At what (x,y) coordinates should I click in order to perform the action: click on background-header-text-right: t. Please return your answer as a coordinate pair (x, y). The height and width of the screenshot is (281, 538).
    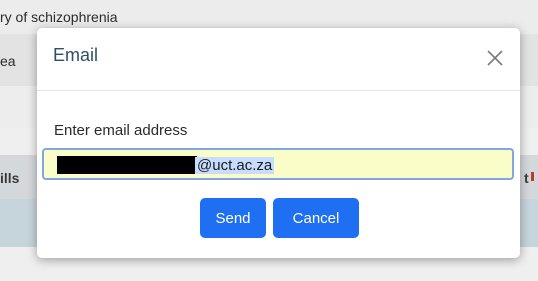
    Looking at the image, I should click on (526, 178).